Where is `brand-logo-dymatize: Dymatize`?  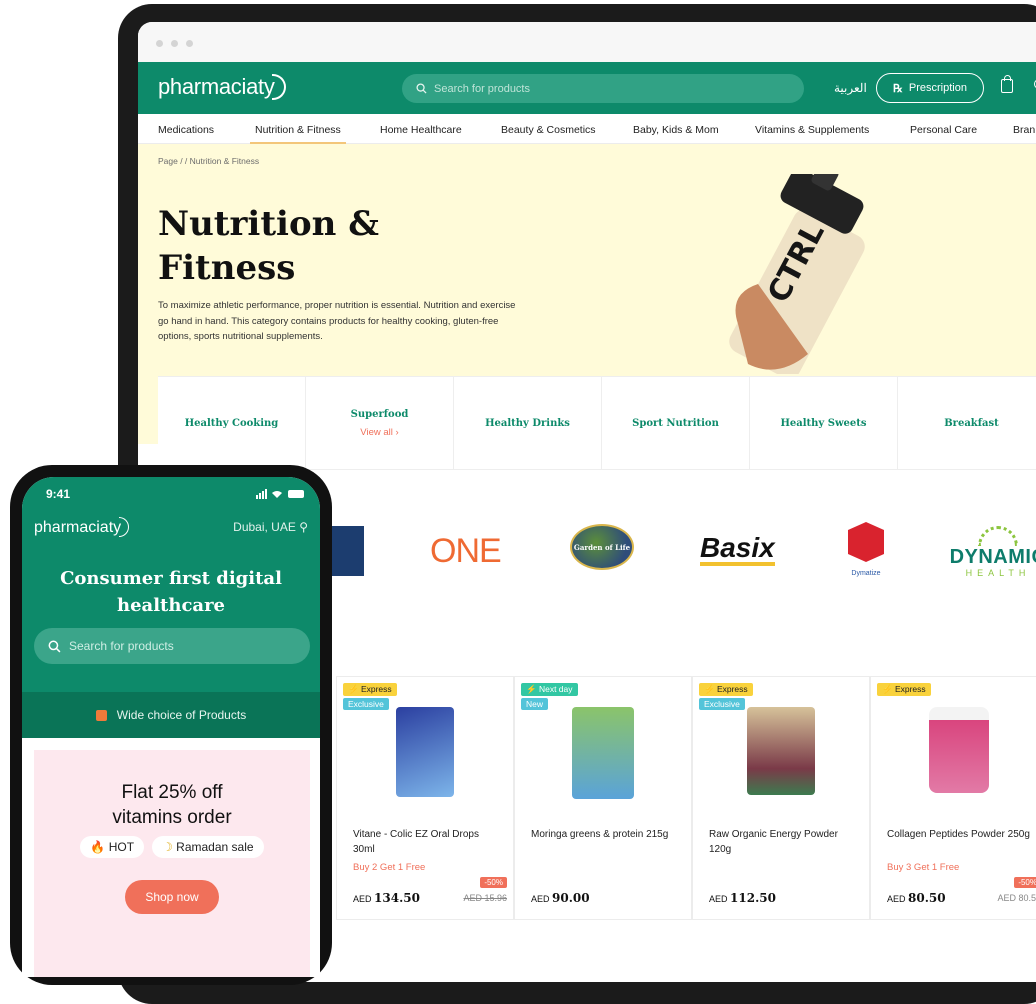
brand-logo-dymatize: Dymatize is located at coordinates (866, 553).